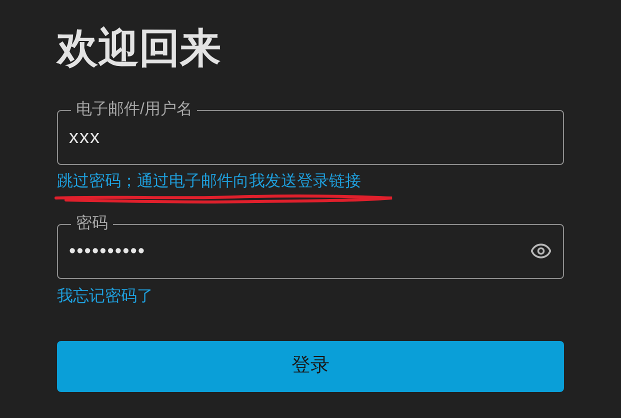 This screenshot has height=418, width=621. I want to click on field-label: 密码, so click(92, 224).